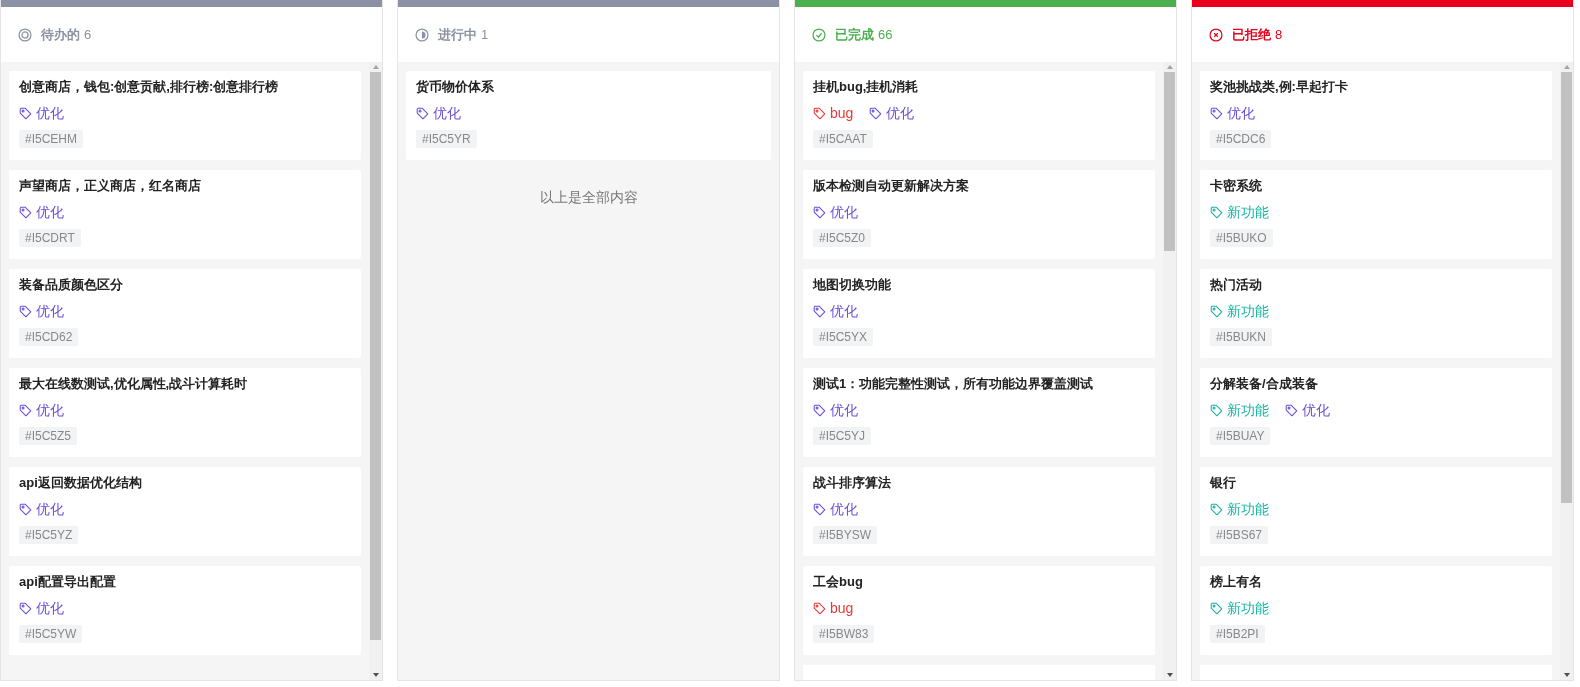 Image resolution: width=1580 pixels, height=687 pixels. Describe the element at coordinates (60, 34) in the screenshot. I see `column-title: 待办的` at that location.